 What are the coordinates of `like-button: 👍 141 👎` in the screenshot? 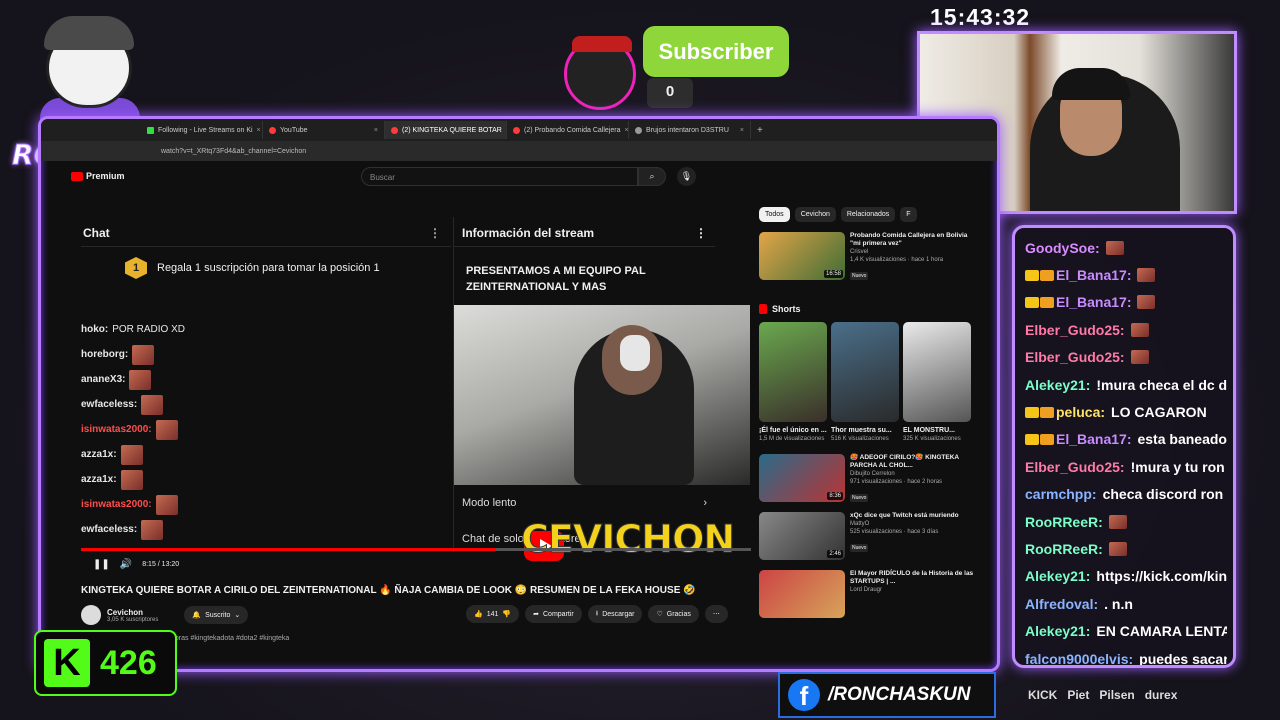 It's located at (493, 614).